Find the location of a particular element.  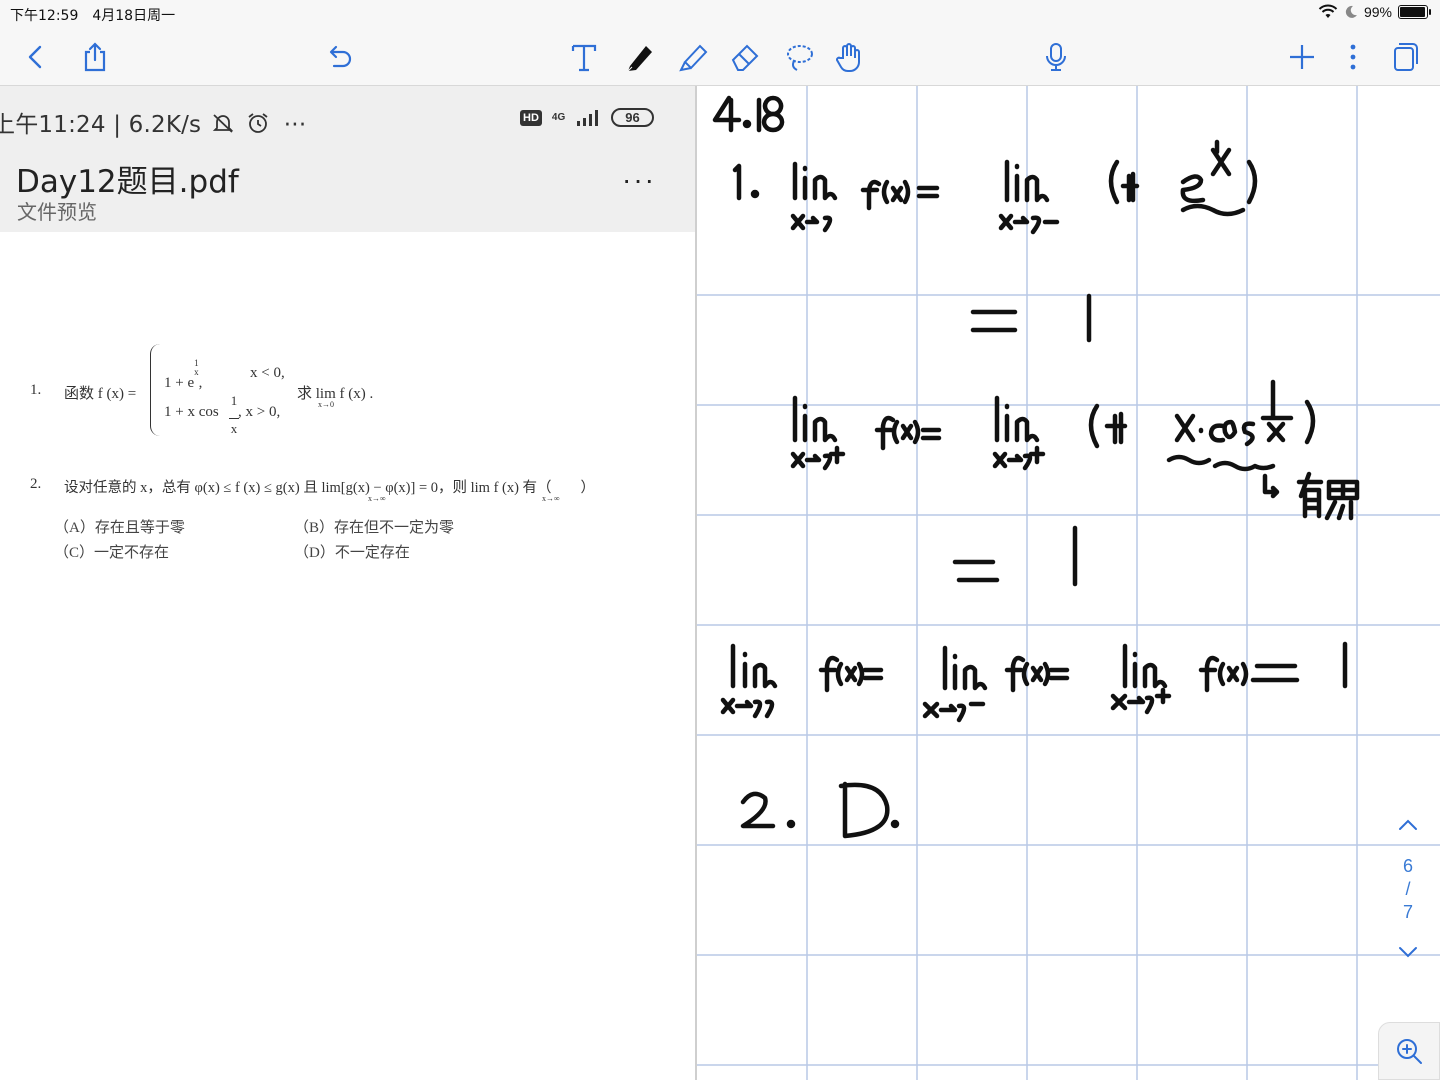

ink-q1-line2 is located at coordinates (1031, 318).